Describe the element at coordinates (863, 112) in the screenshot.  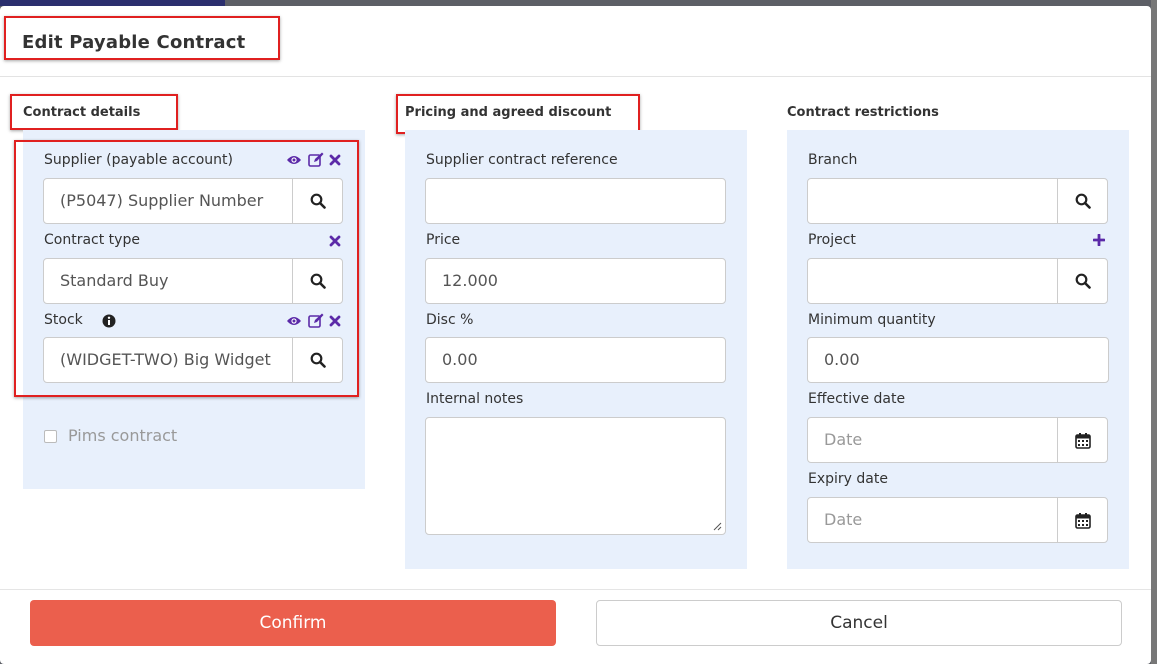
I see `section-title-restrictions: Contract restrictions` at that location.